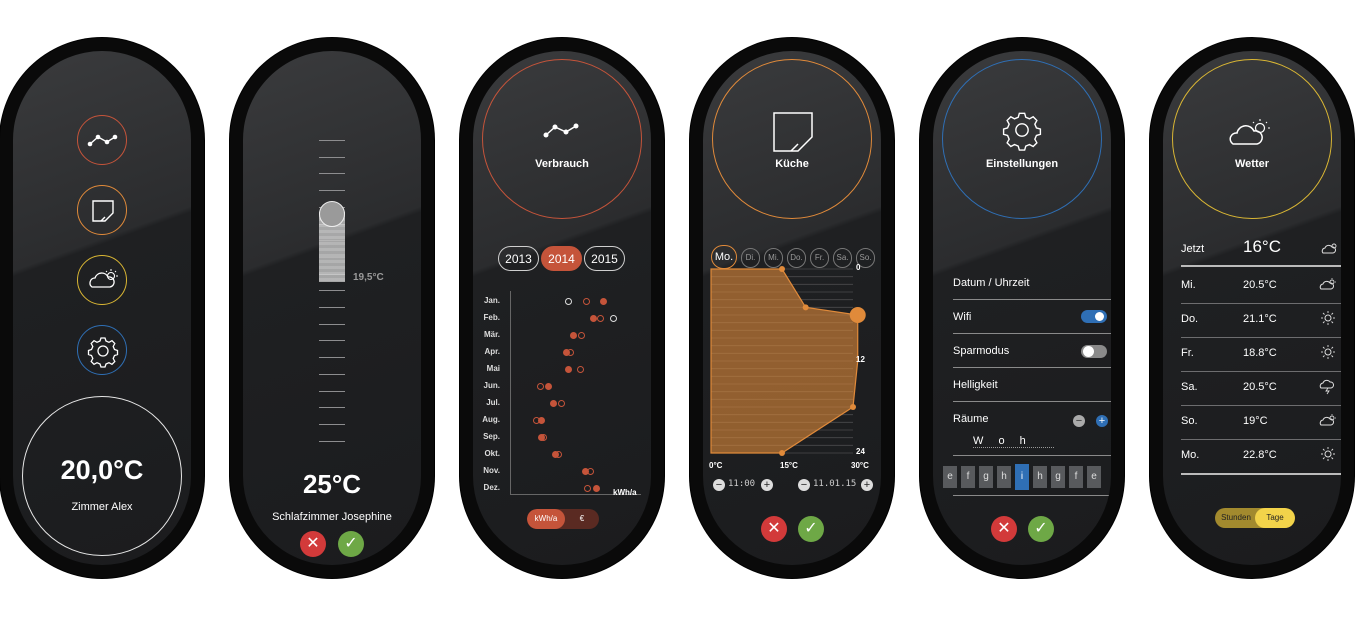  What do you see at coordinates (1079, 421) in the screenshot?
I see `room-remove-button: −` at bounding box center [1079, 421].